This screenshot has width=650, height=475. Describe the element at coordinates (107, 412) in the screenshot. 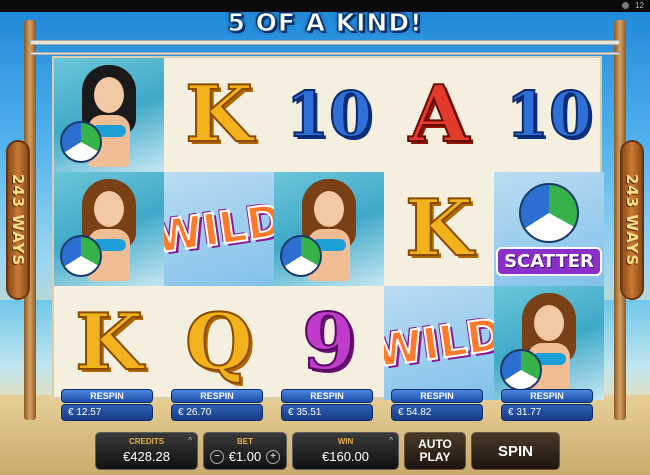

I see `respin-cost-reel-1: € 12.57` at that location.